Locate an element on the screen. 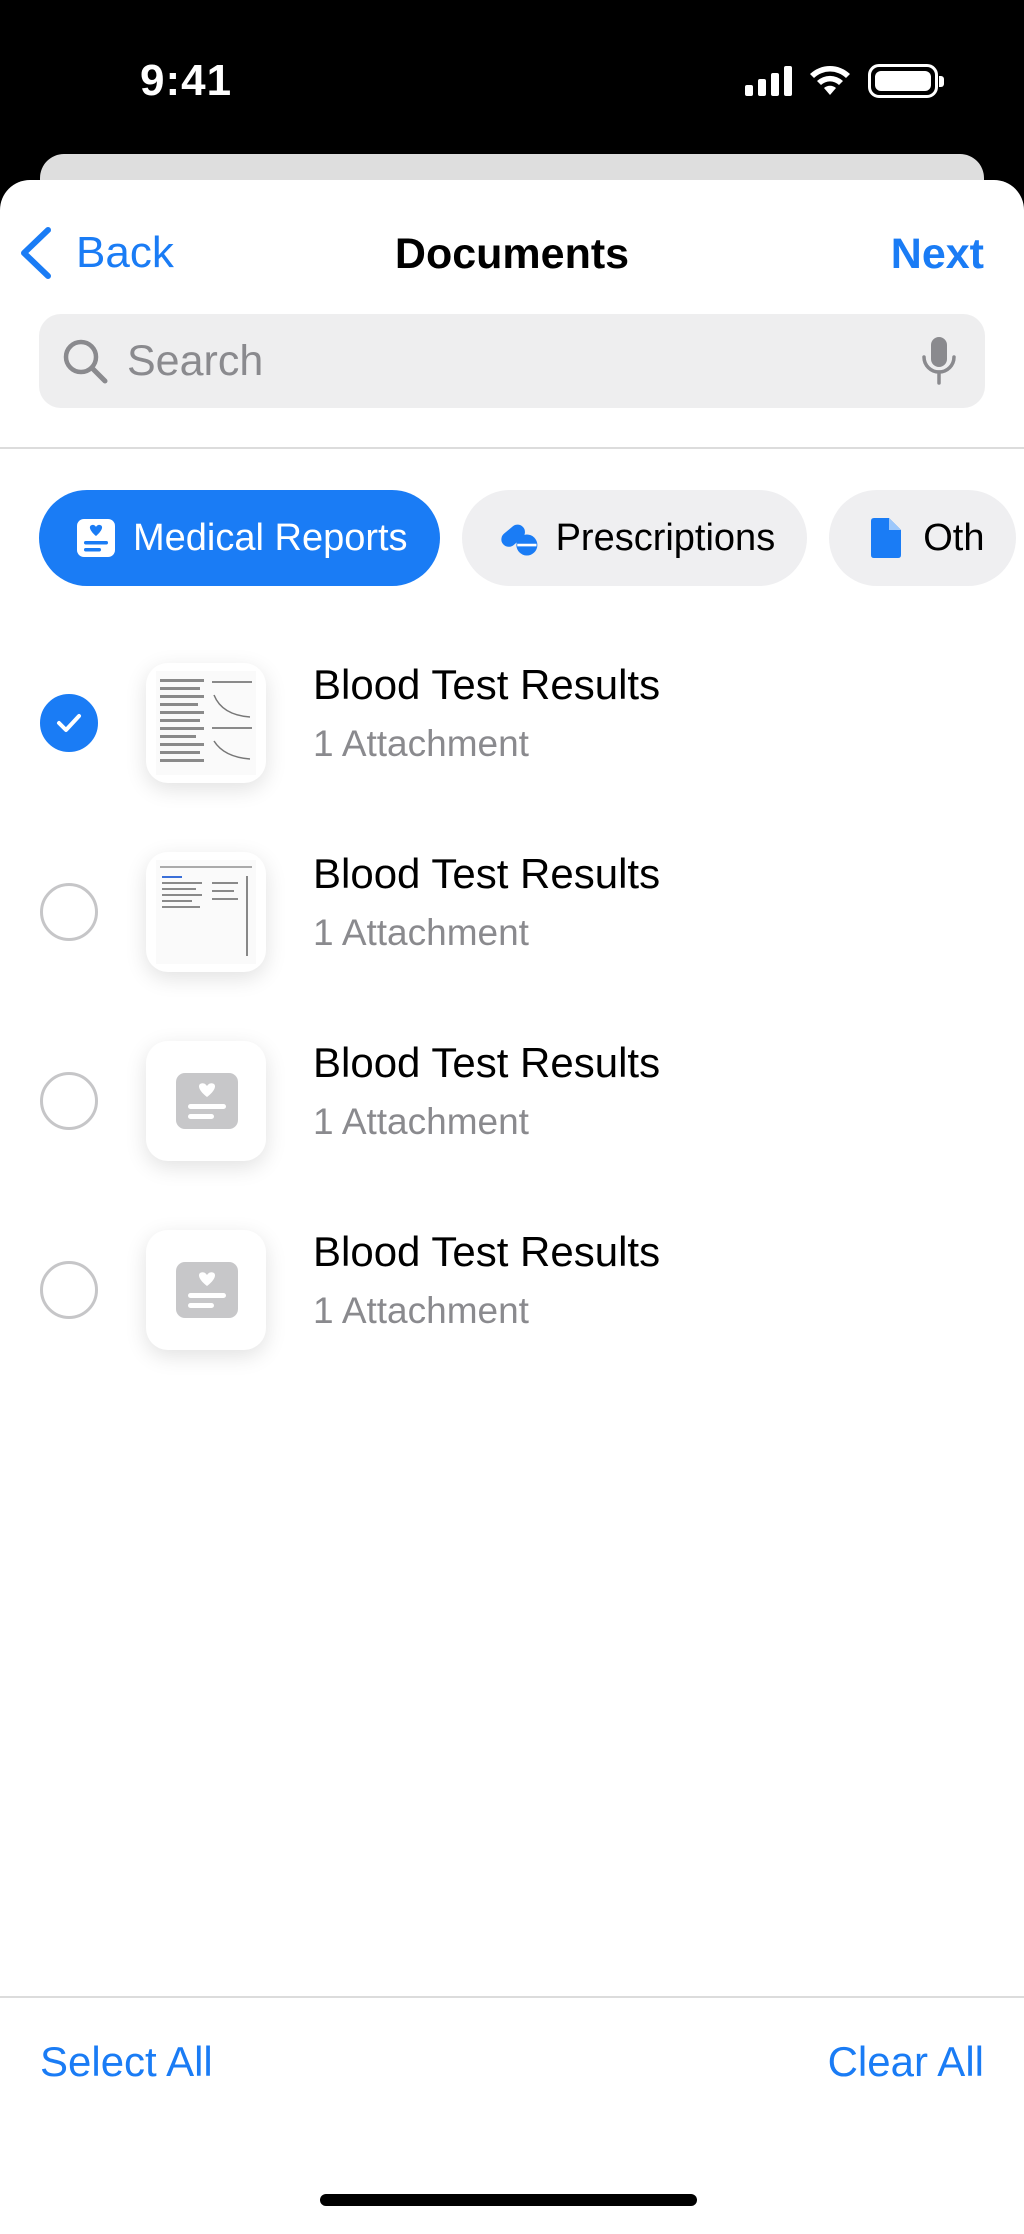 Image resolution: width=1024 pixels, height=2234 pixels. category-chip-medical-reports: Medical Reports is located at coordinates (239, 538).